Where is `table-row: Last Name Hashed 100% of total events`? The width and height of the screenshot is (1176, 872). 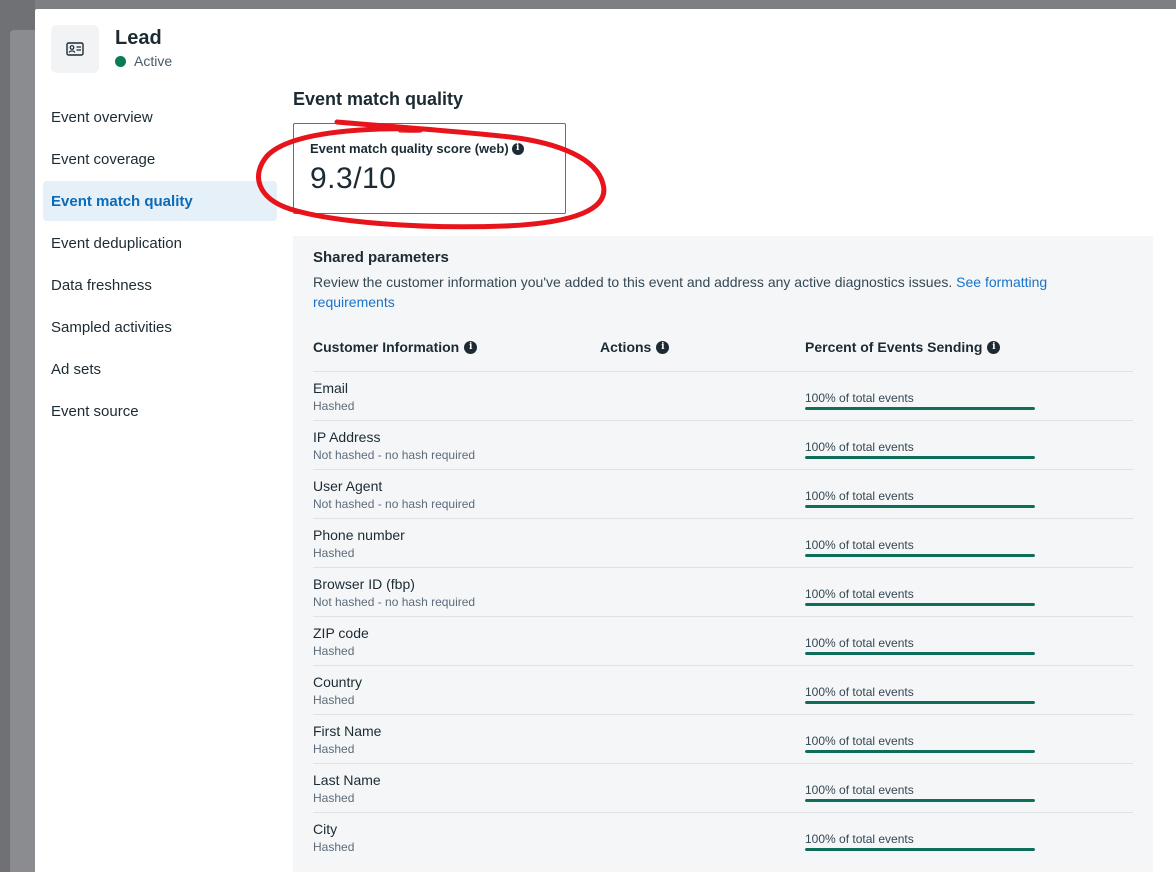 table-row: Last Name Hashed 100% of total events is located at coordinates (723, 787).